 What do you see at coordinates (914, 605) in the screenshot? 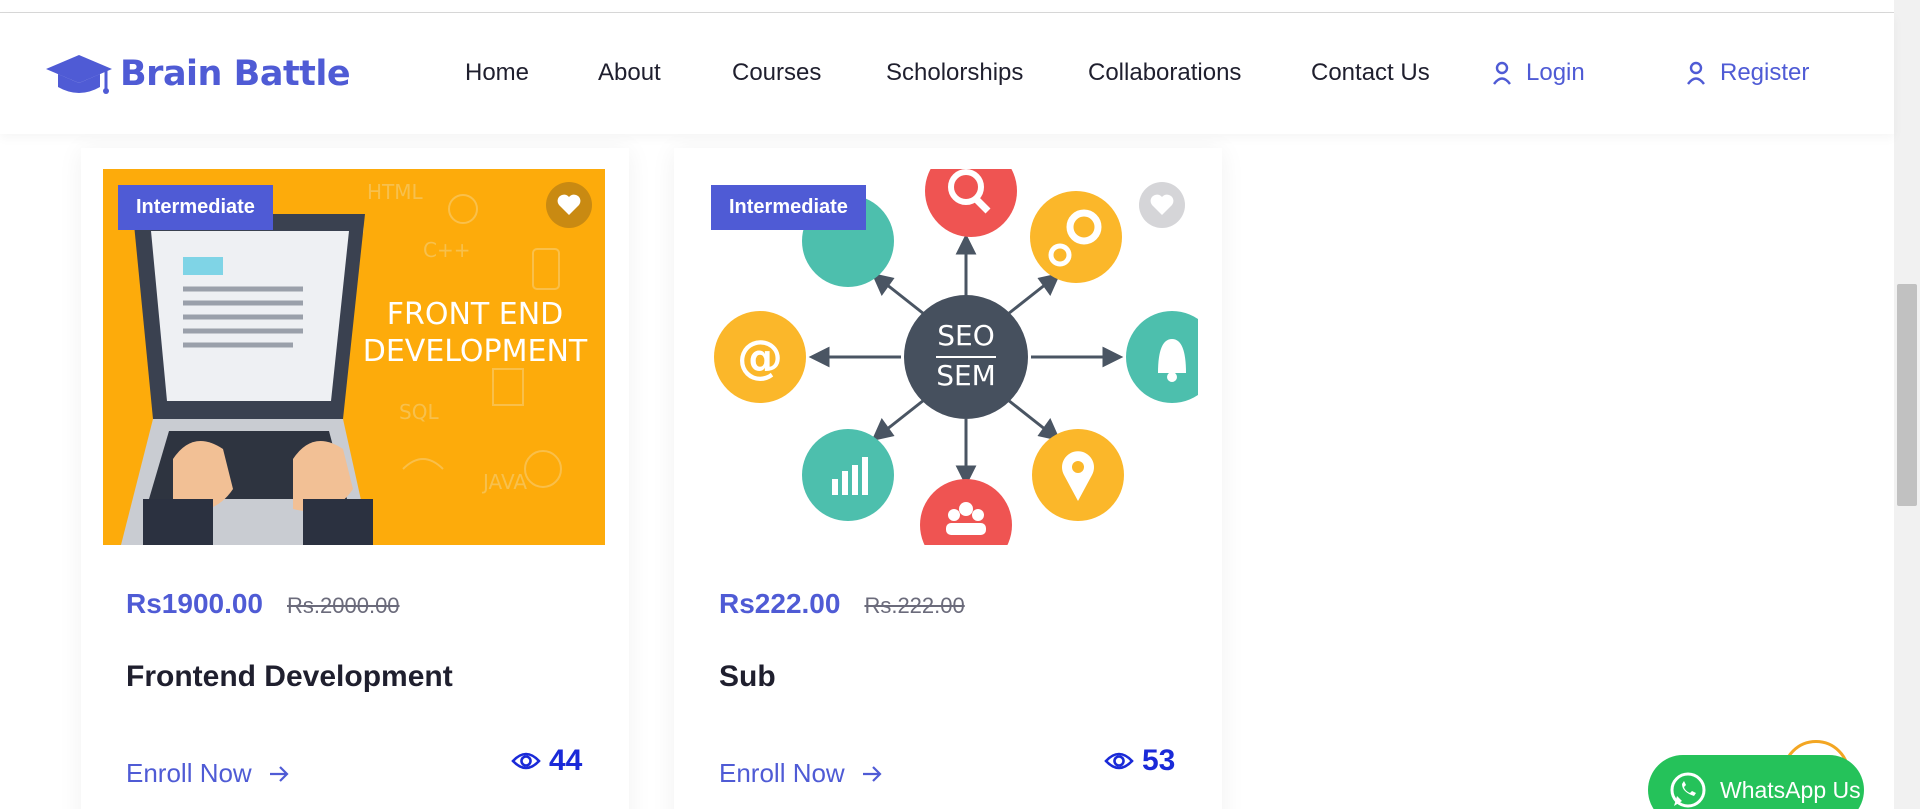
I see `price-original: Rs.222.00` at bounding box center [914, 605].